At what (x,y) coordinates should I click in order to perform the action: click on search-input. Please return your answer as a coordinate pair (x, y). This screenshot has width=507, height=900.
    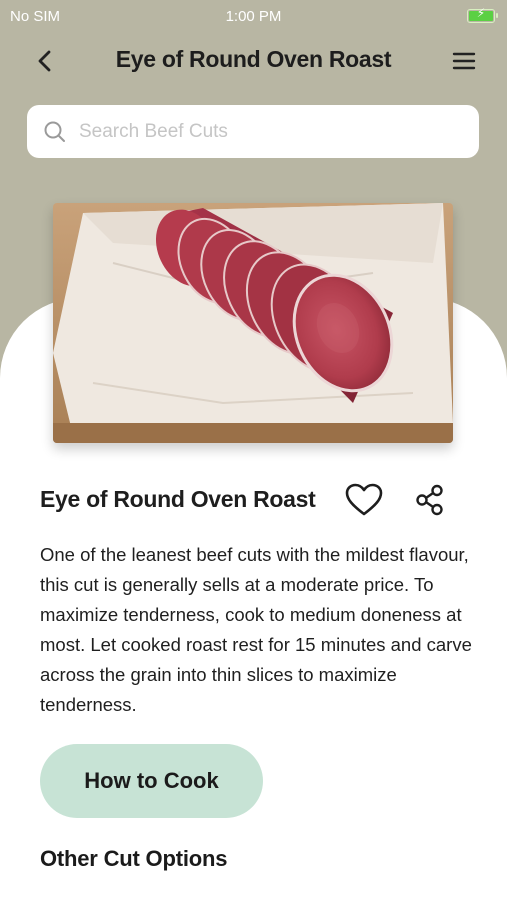
    Looking at the image, I should click on (264, 131).